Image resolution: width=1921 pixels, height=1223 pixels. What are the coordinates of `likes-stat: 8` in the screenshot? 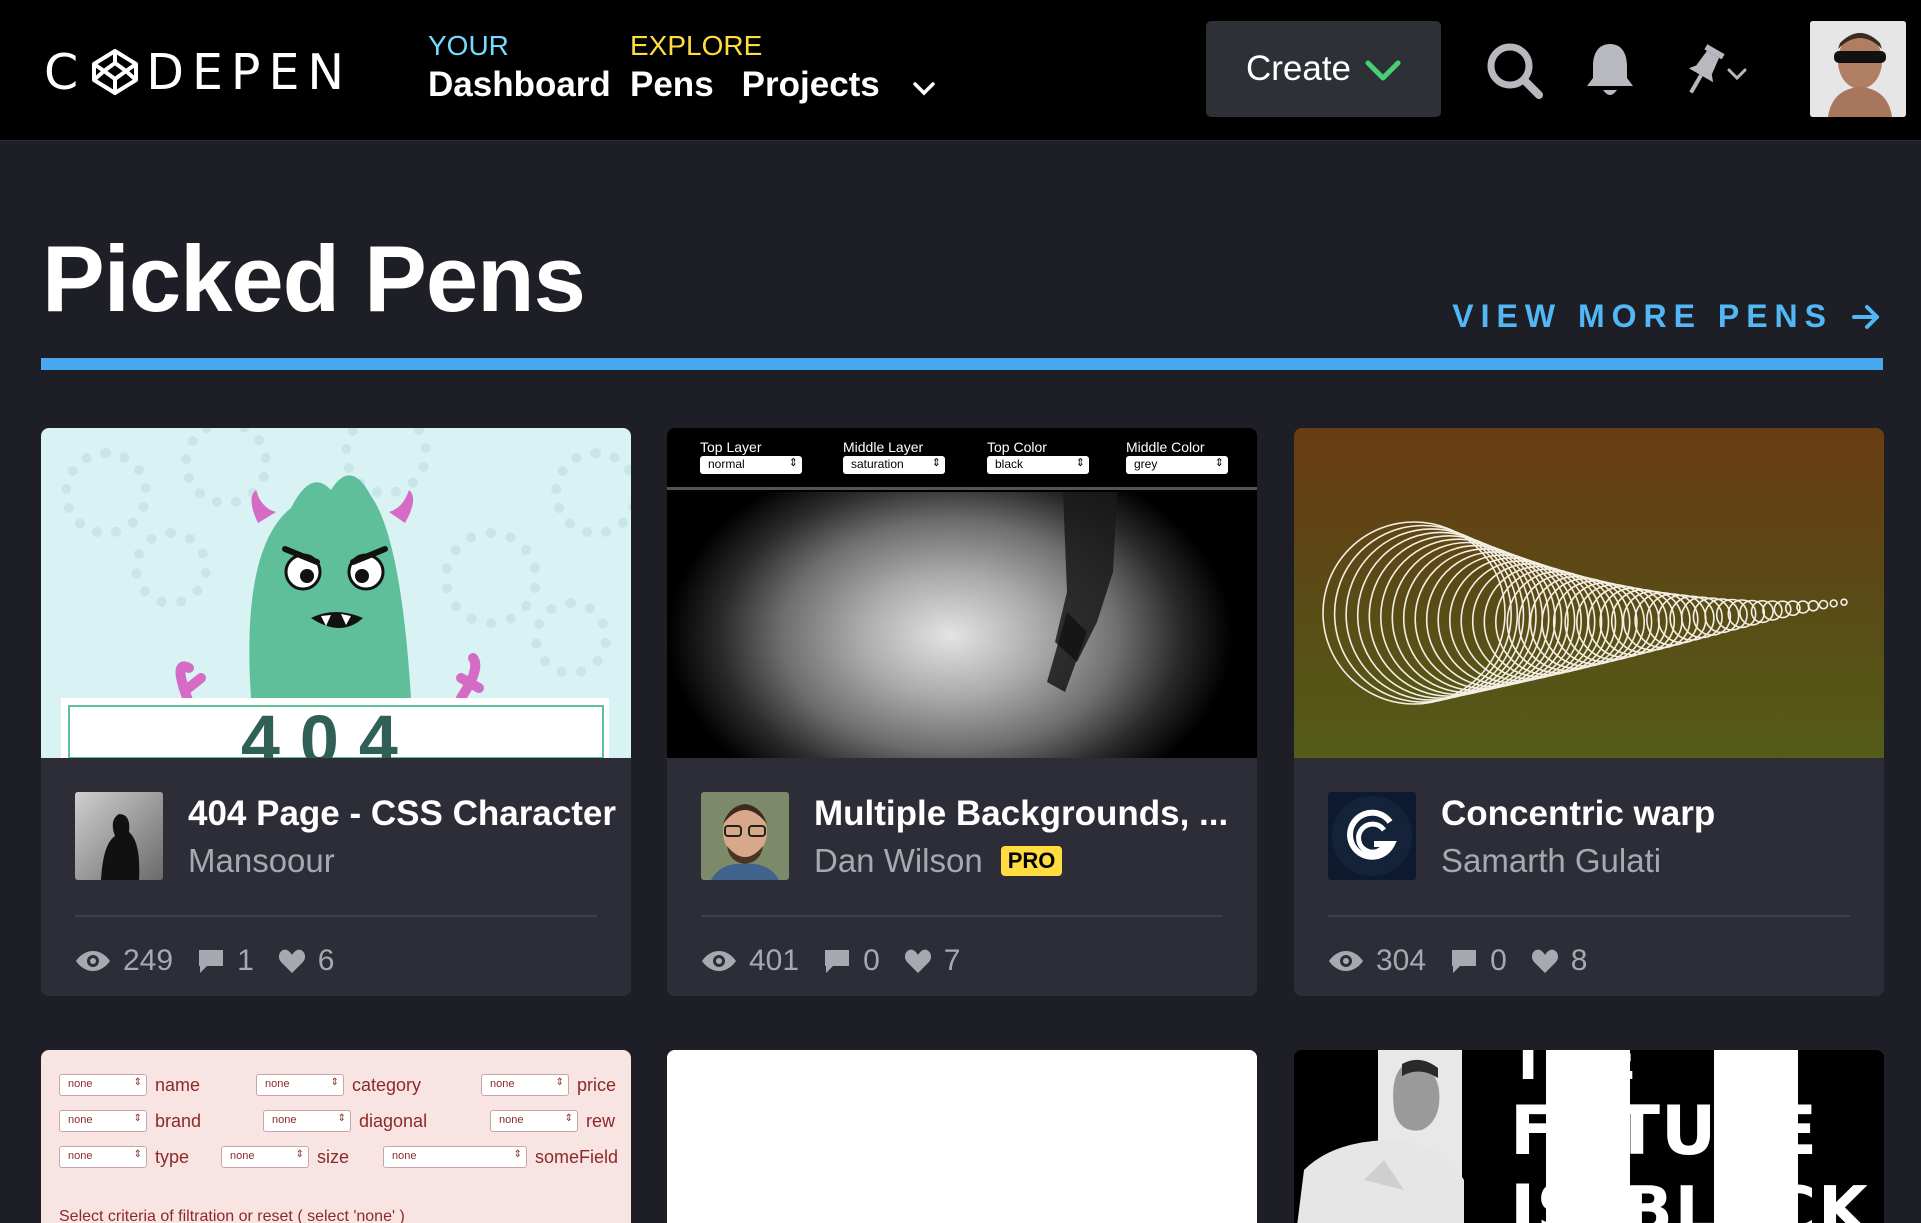 It's located at (1559, 961).